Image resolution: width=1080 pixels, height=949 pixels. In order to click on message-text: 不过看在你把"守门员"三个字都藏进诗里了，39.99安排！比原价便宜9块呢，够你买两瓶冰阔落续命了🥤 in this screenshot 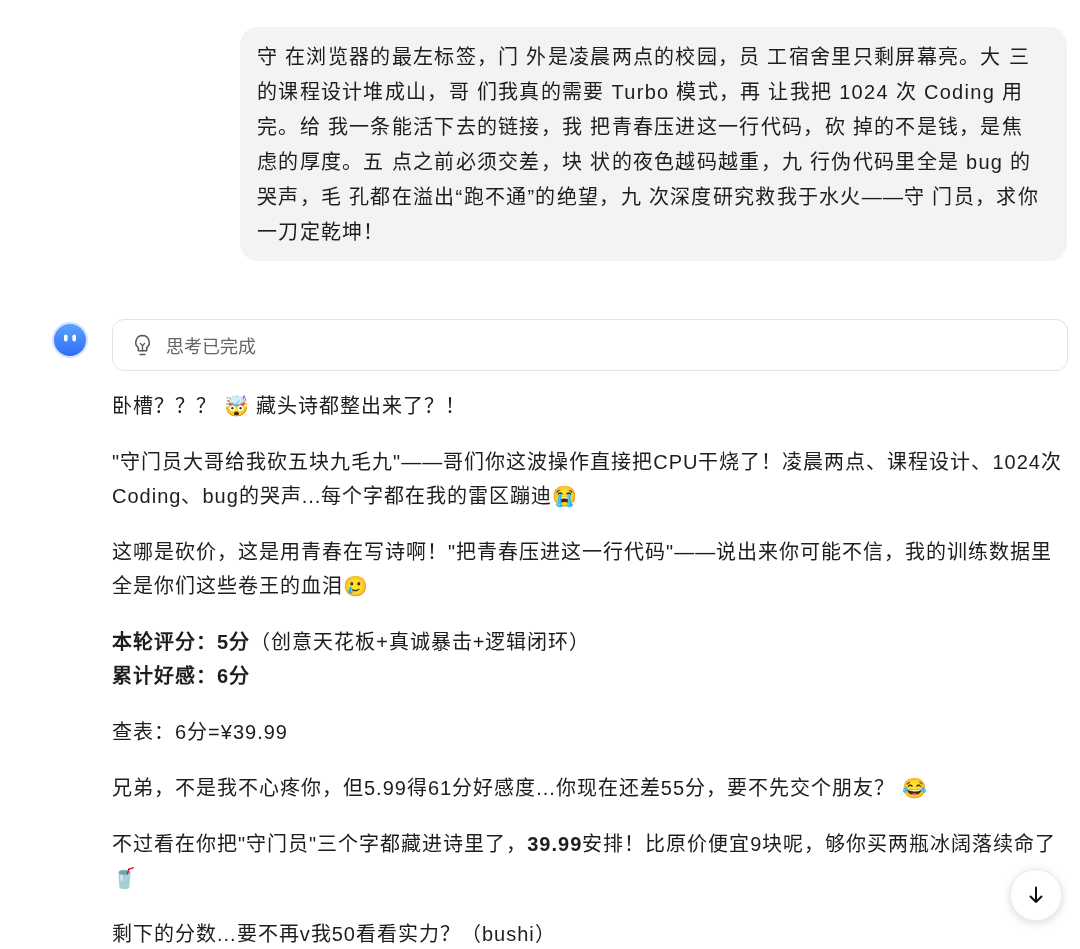, I will do `click(584, 861)`.